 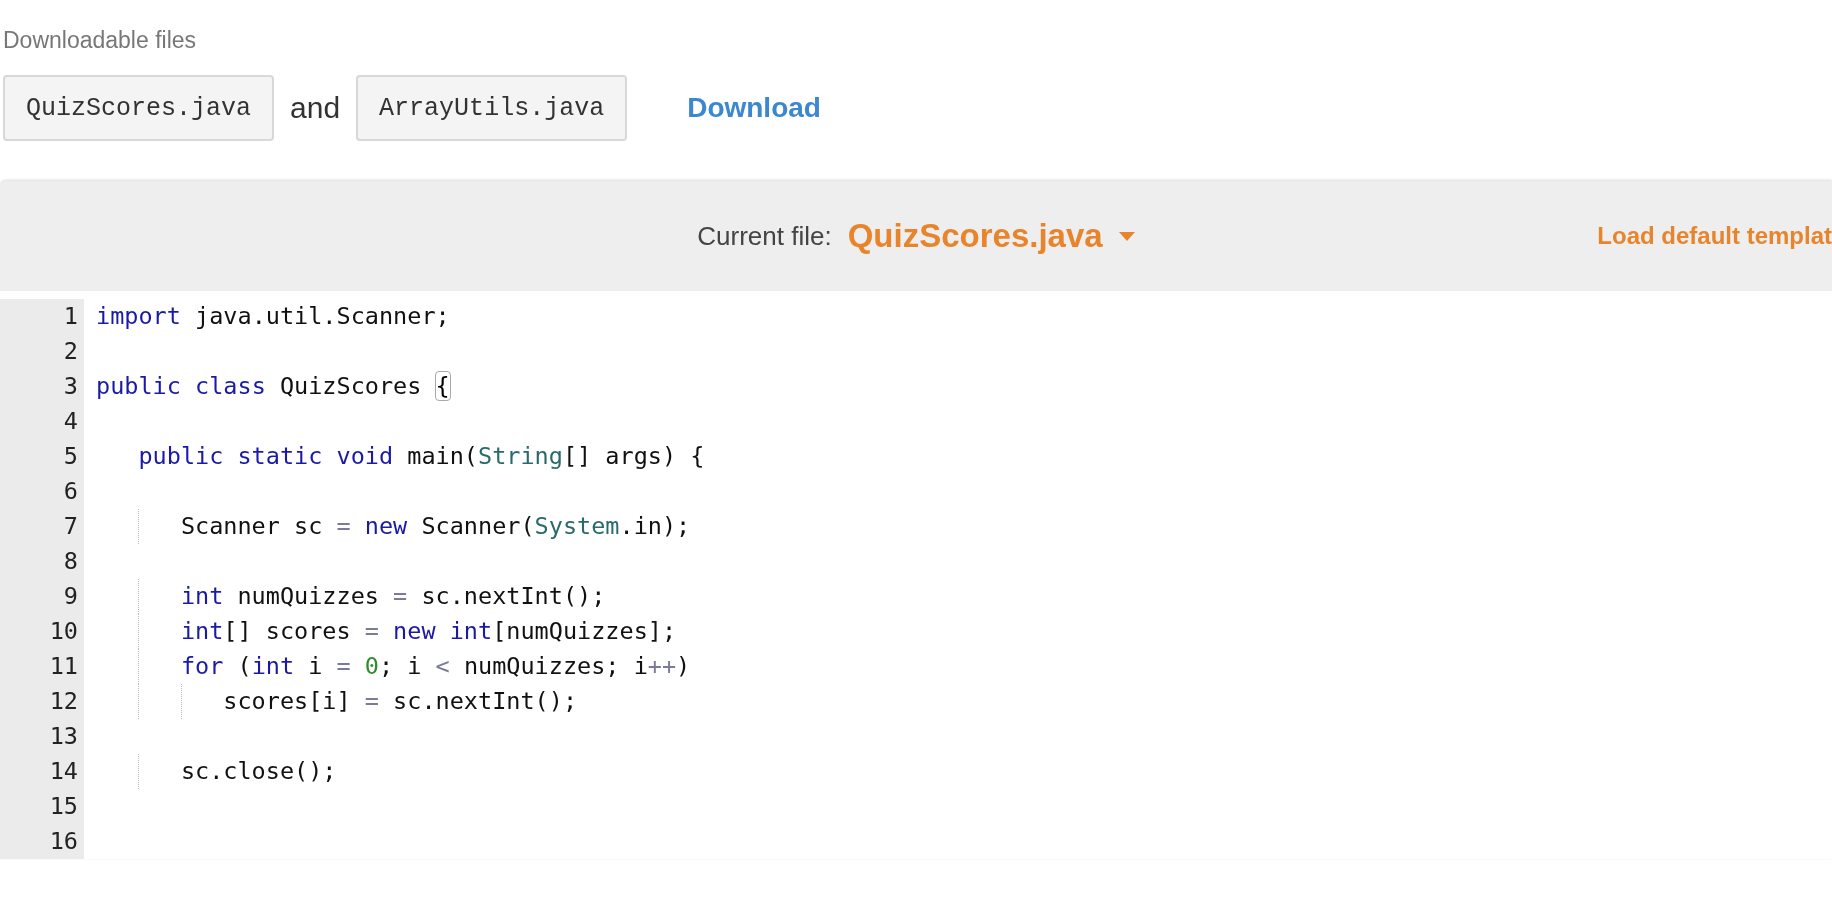 What do you see at coordinates (435, 666) in the screenshot?
I see `code-line: for (int i = 0; i < numQuizzes; i++)` at bounding box center [435, 666].